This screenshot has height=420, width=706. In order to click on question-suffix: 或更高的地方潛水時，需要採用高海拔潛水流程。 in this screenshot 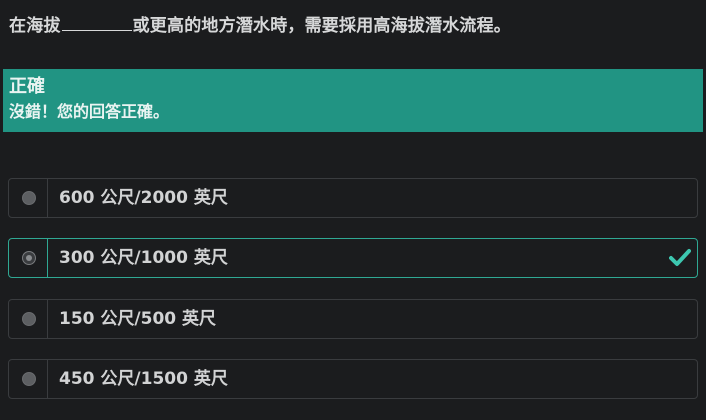, I will do `click(322, 26)`.